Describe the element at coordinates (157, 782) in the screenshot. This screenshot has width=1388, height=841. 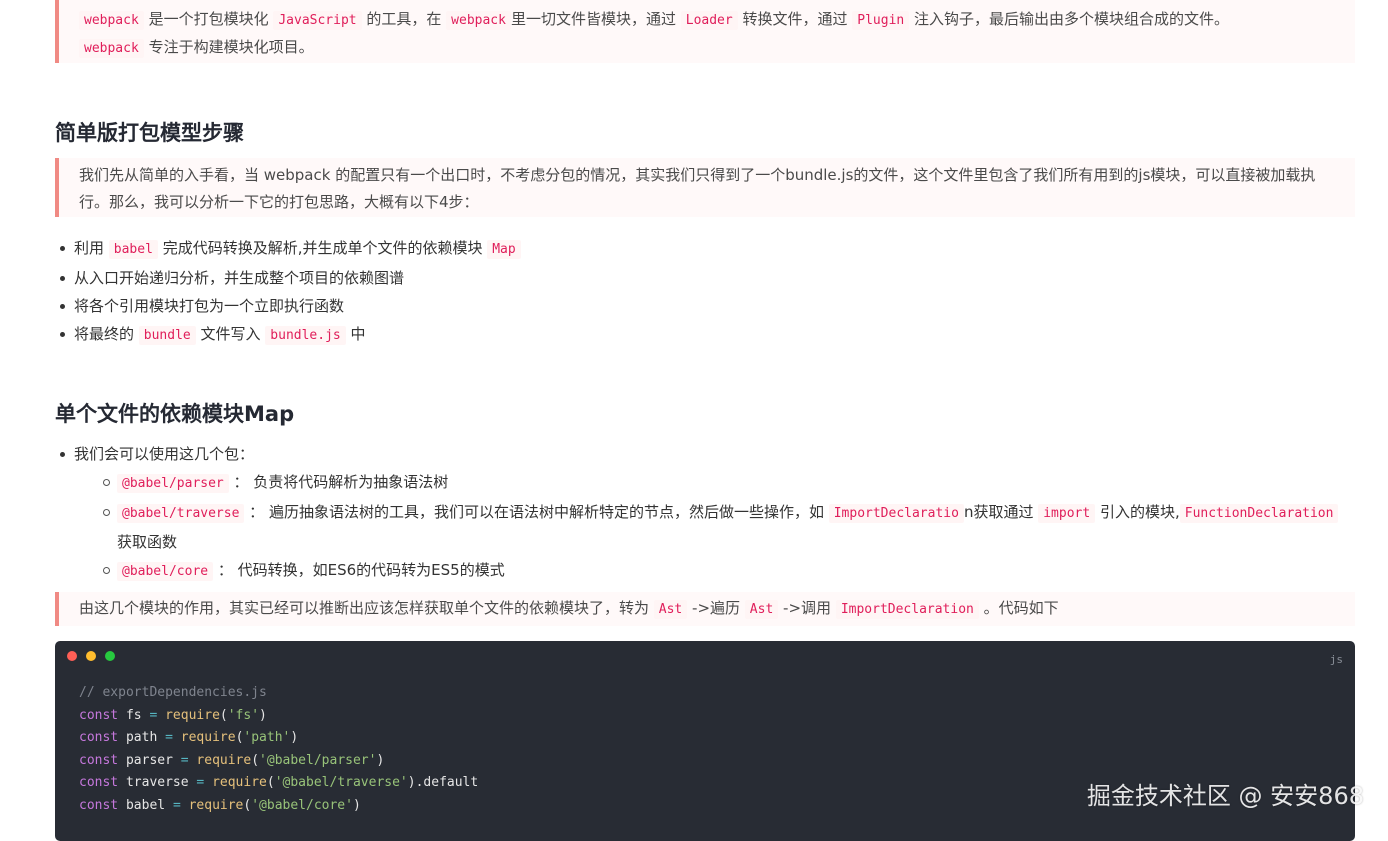
I see `code-token: traverse` at that location.